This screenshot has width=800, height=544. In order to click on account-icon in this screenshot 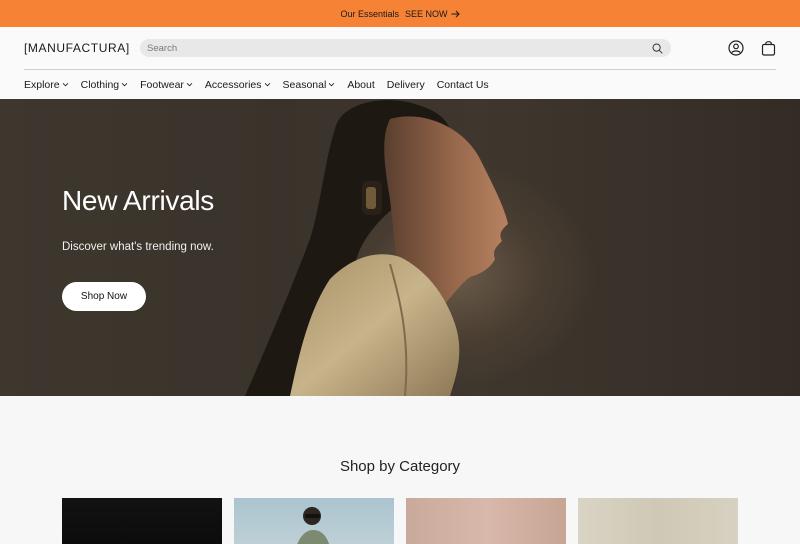, I will do `click(736, 48)`.